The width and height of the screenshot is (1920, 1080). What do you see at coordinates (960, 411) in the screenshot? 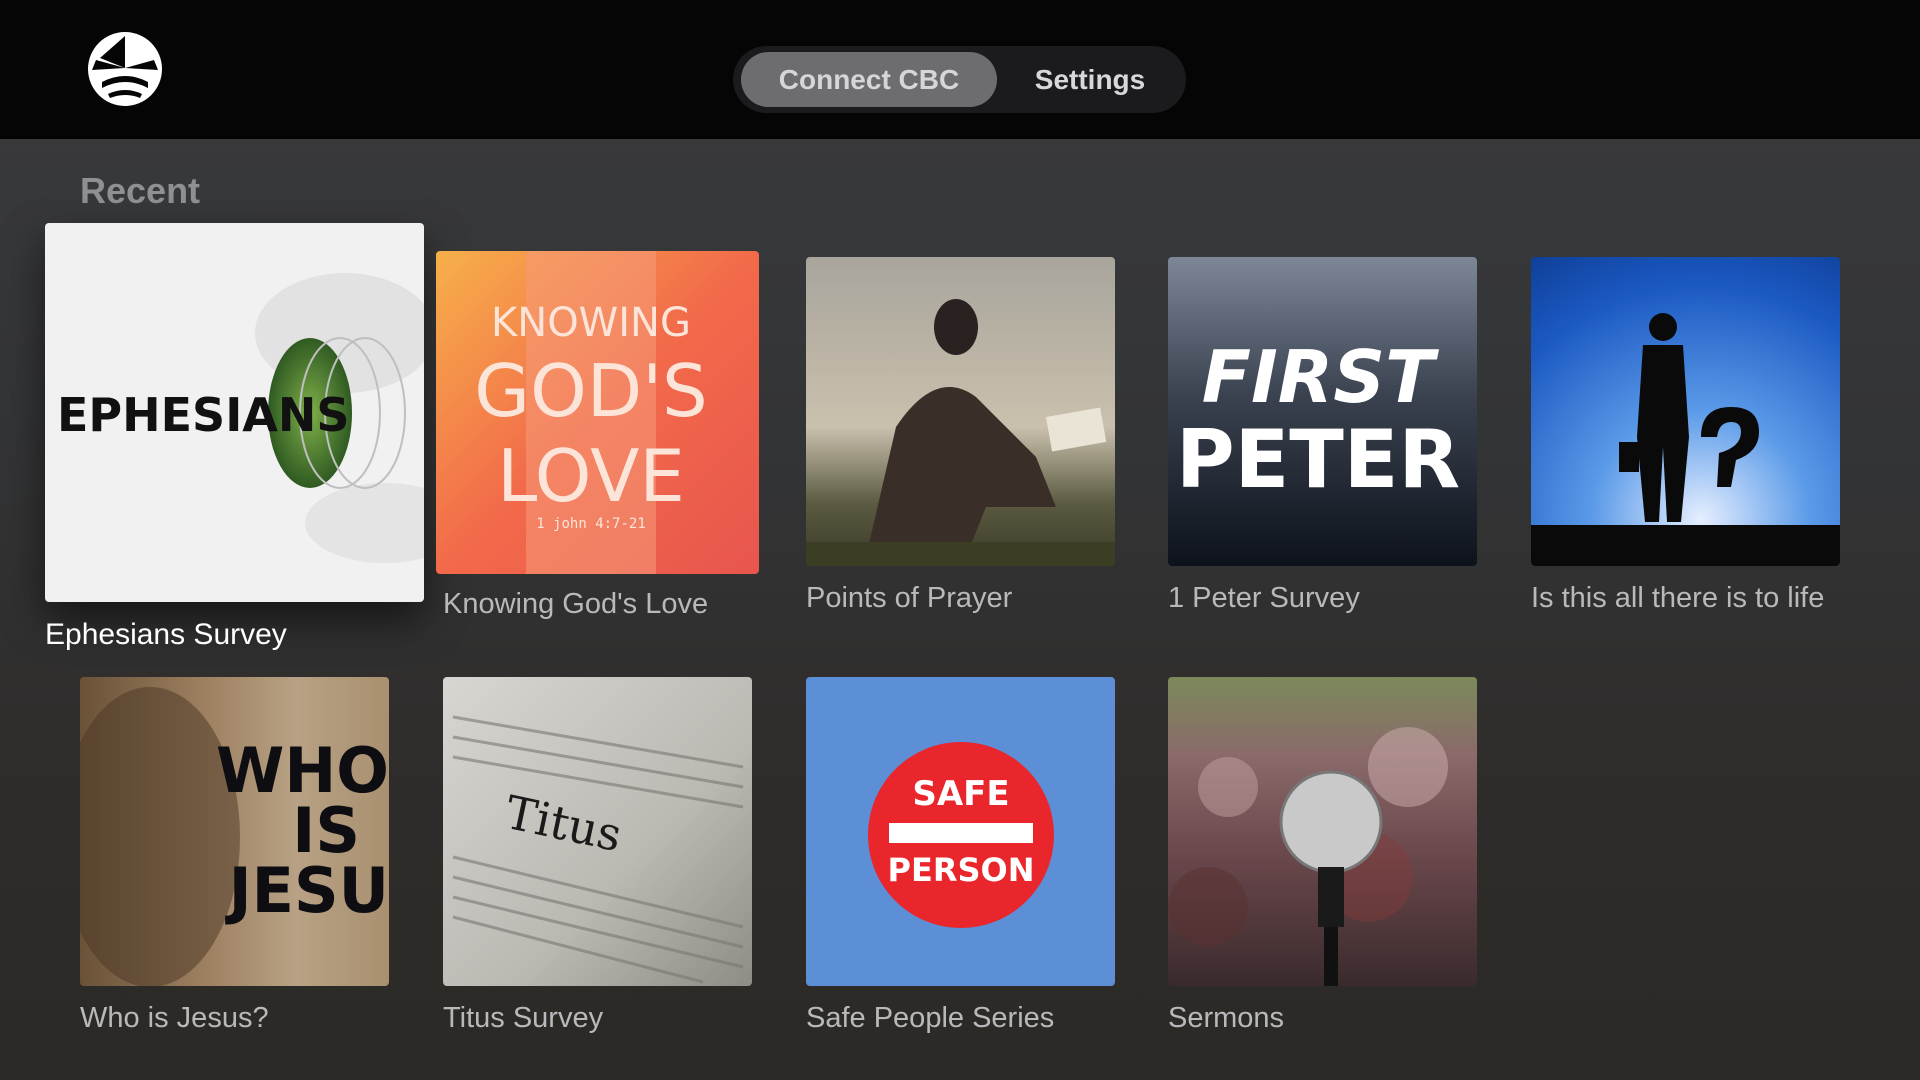
I see `thumbnail-points-of-prayer` at bounding box center [960, 411].